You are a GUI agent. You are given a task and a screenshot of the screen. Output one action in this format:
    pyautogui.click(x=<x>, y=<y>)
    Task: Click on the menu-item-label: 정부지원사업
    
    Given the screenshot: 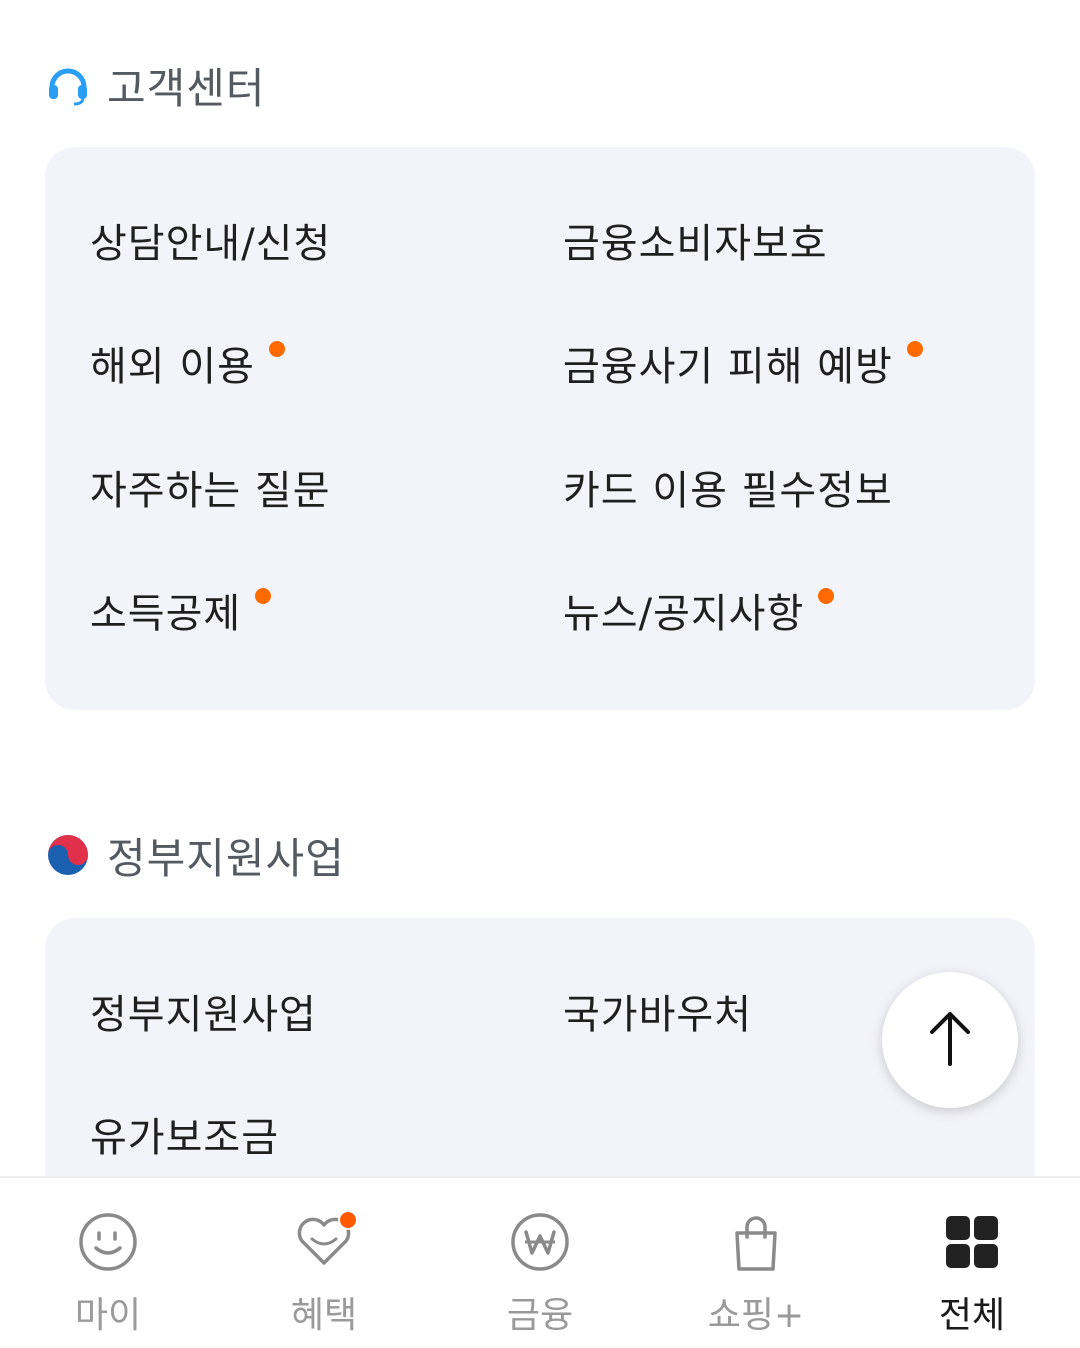 What is the action you would take?
    pyautogui.click(x=203, y=1015)
    